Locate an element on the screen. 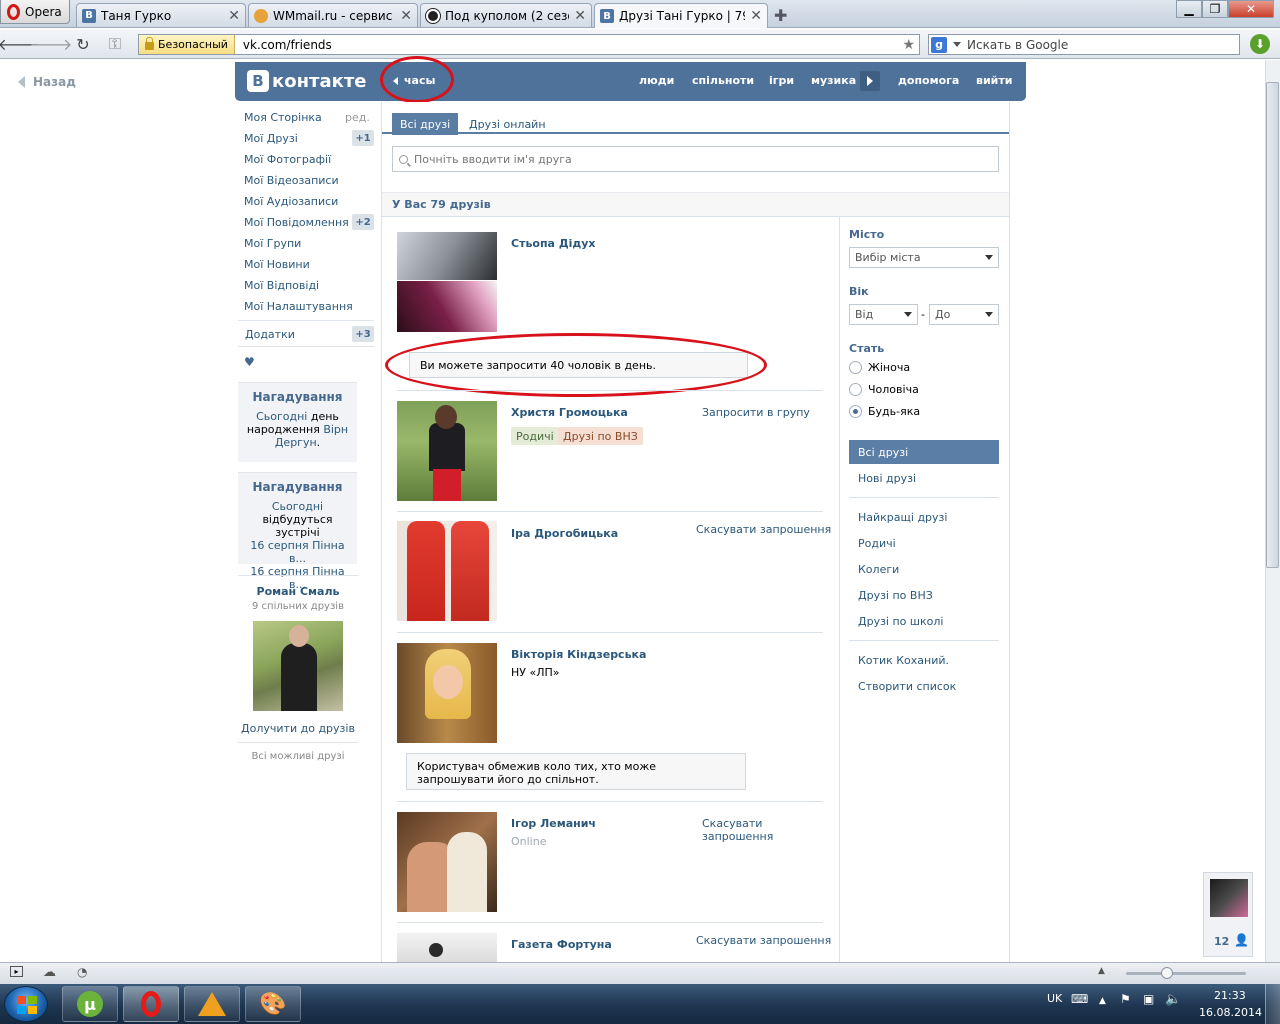 This screenshot has height=1024, width=1280. forward-arrow-icon: 🡒 is located at coordinates (51, 44).